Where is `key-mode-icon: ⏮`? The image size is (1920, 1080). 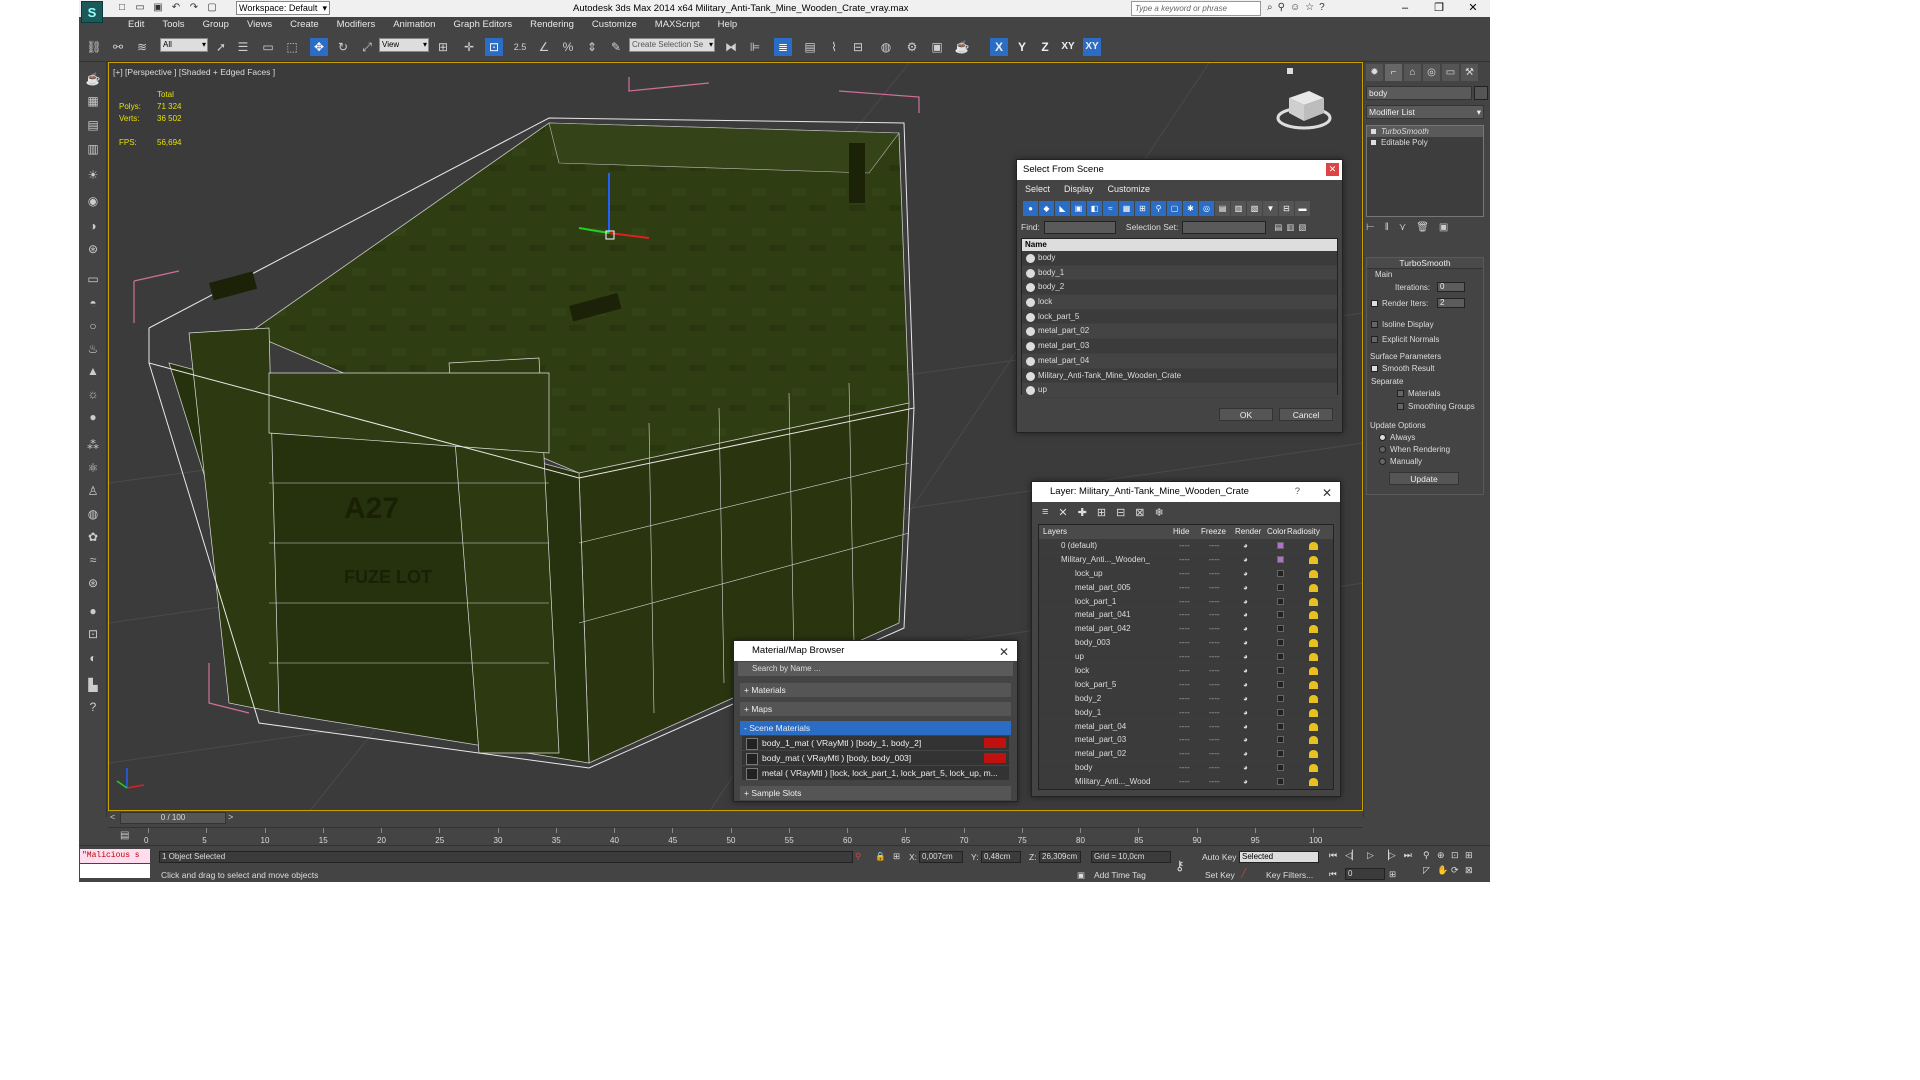
key-mode-icon: ⏮ is located at coordinates (1333, 874).